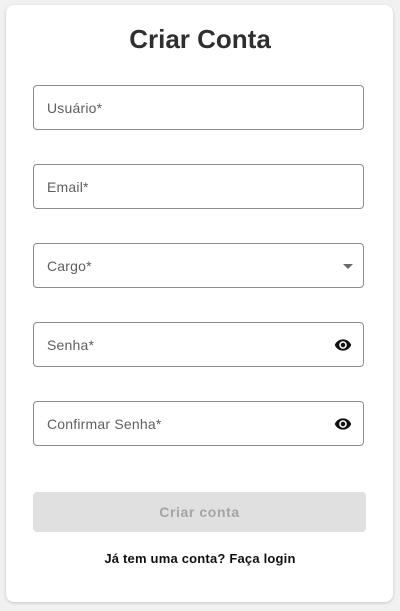 The image size is (400, 611). Describe the element at coordinates (198, 186) in the screenshot. I see `email-field: Email*` at that location.